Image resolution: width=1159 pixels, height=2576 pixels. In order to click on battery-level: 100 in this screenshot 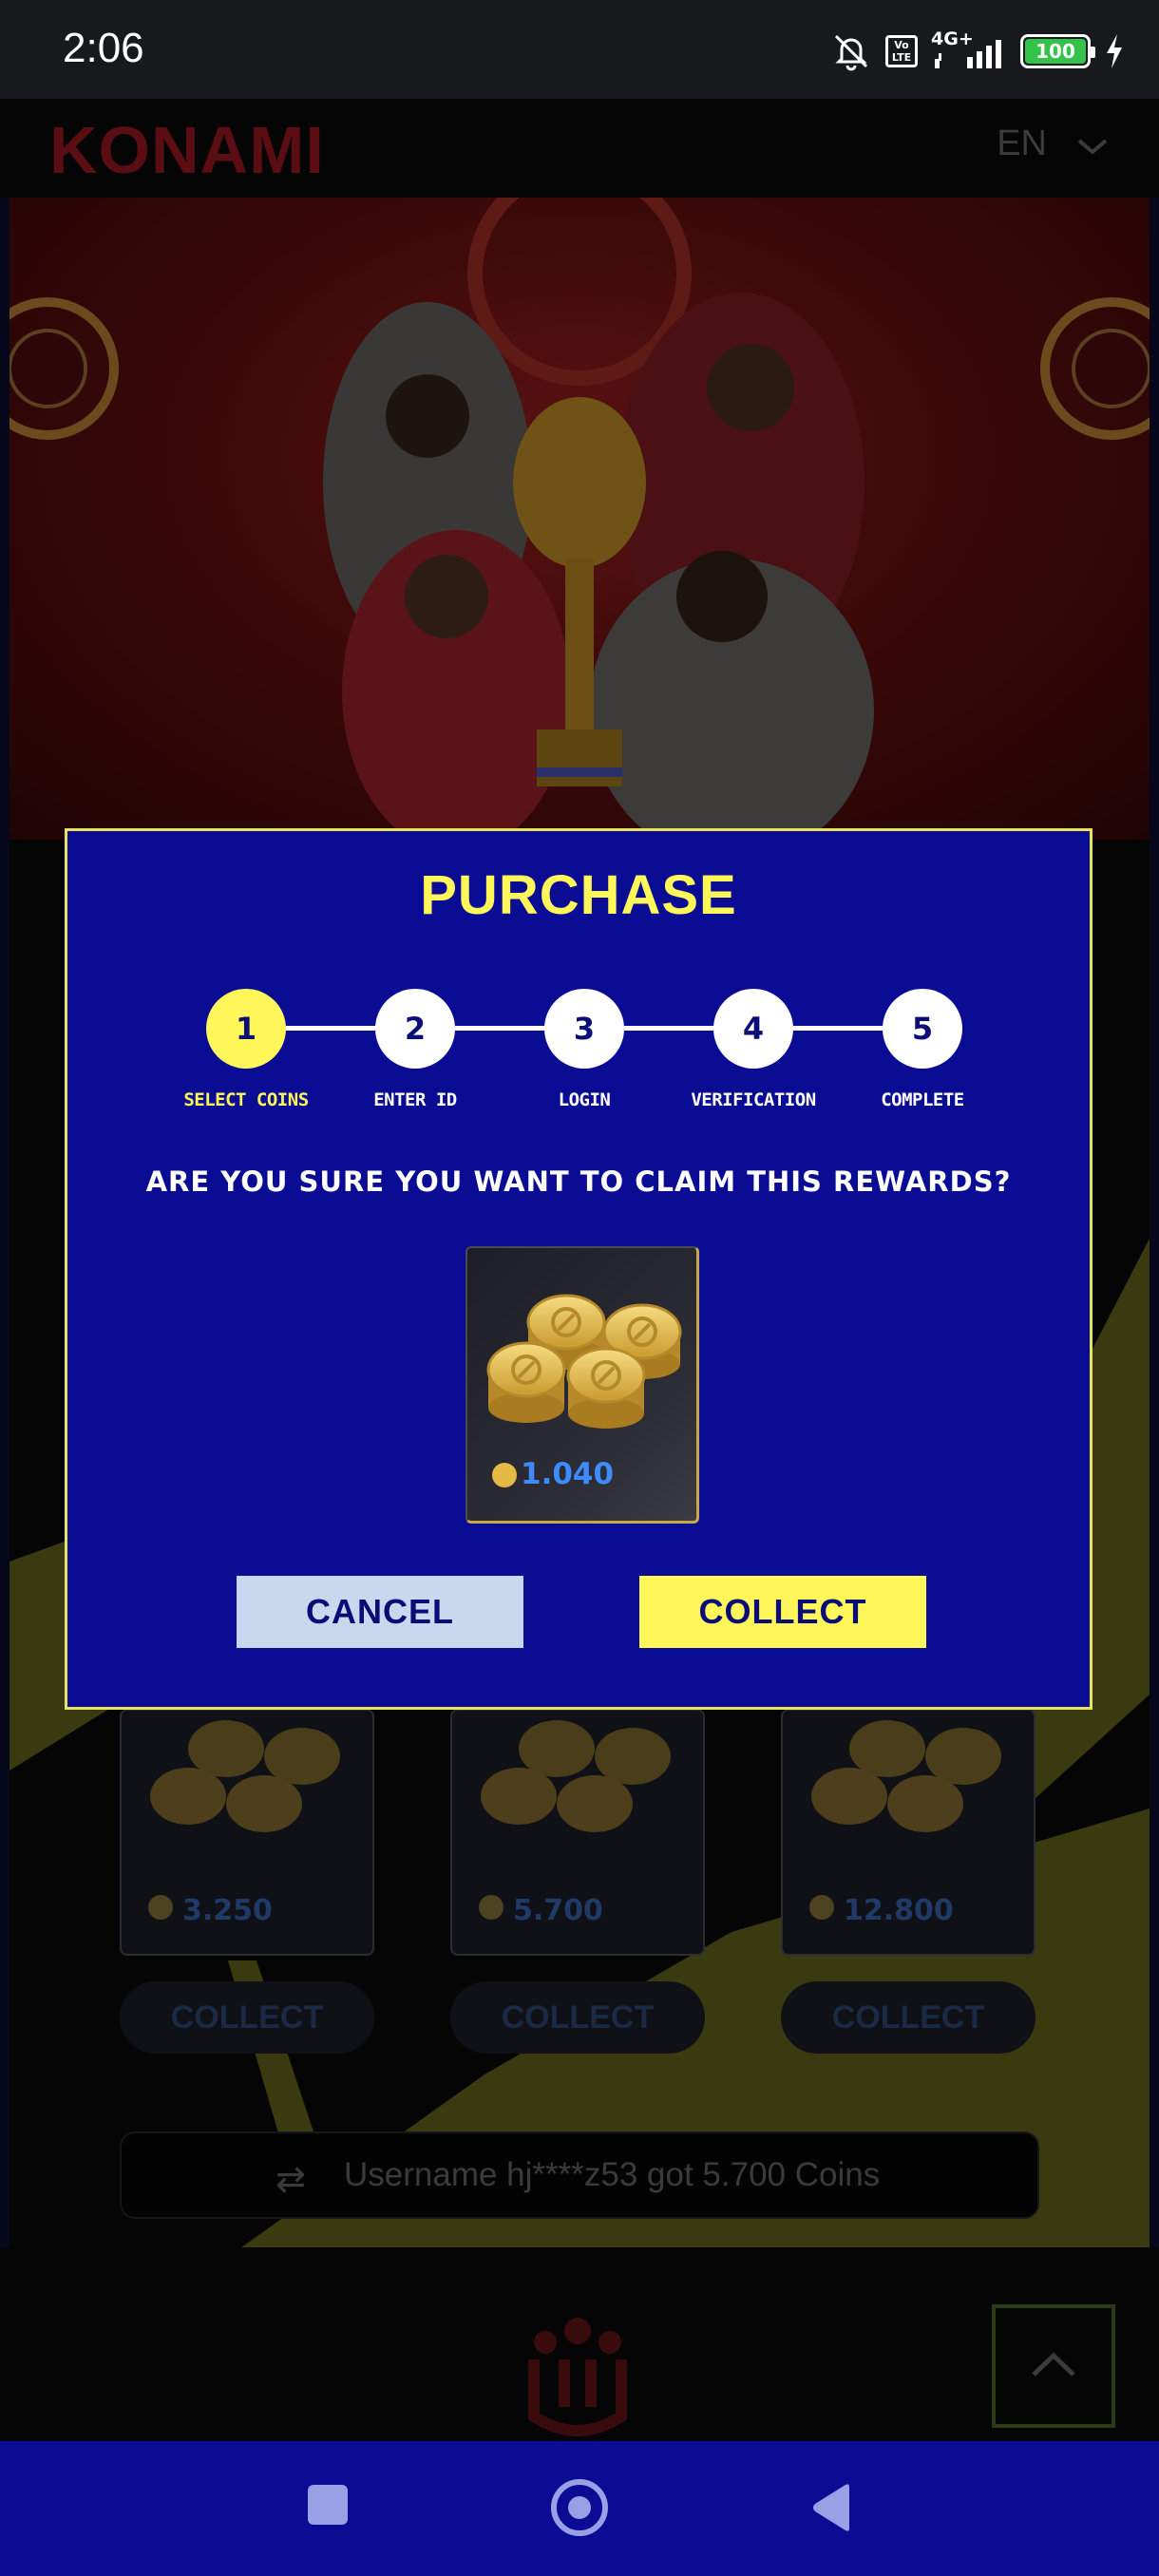, I will do `click(1055, 51)`.